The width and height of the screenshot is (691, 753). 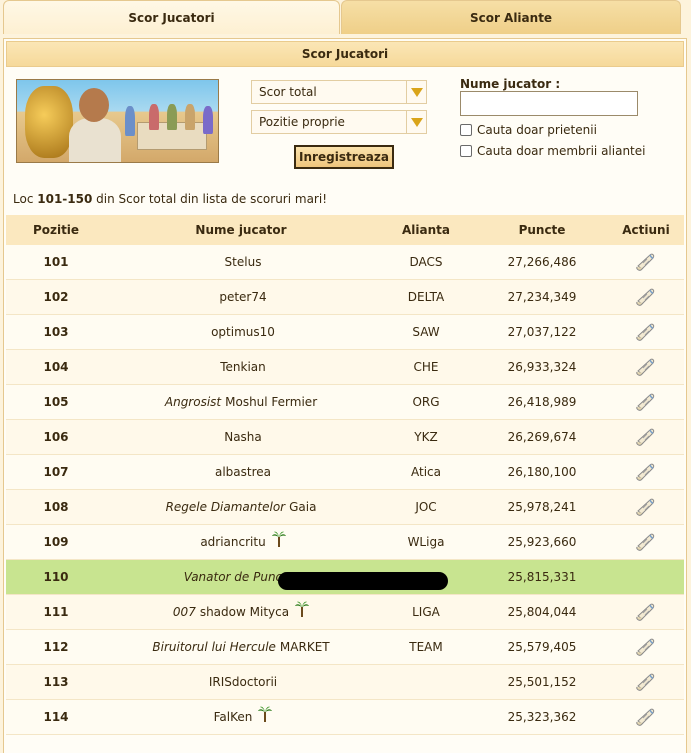 I want to click on header-position: Pozitie, so click(x=56, y=230).